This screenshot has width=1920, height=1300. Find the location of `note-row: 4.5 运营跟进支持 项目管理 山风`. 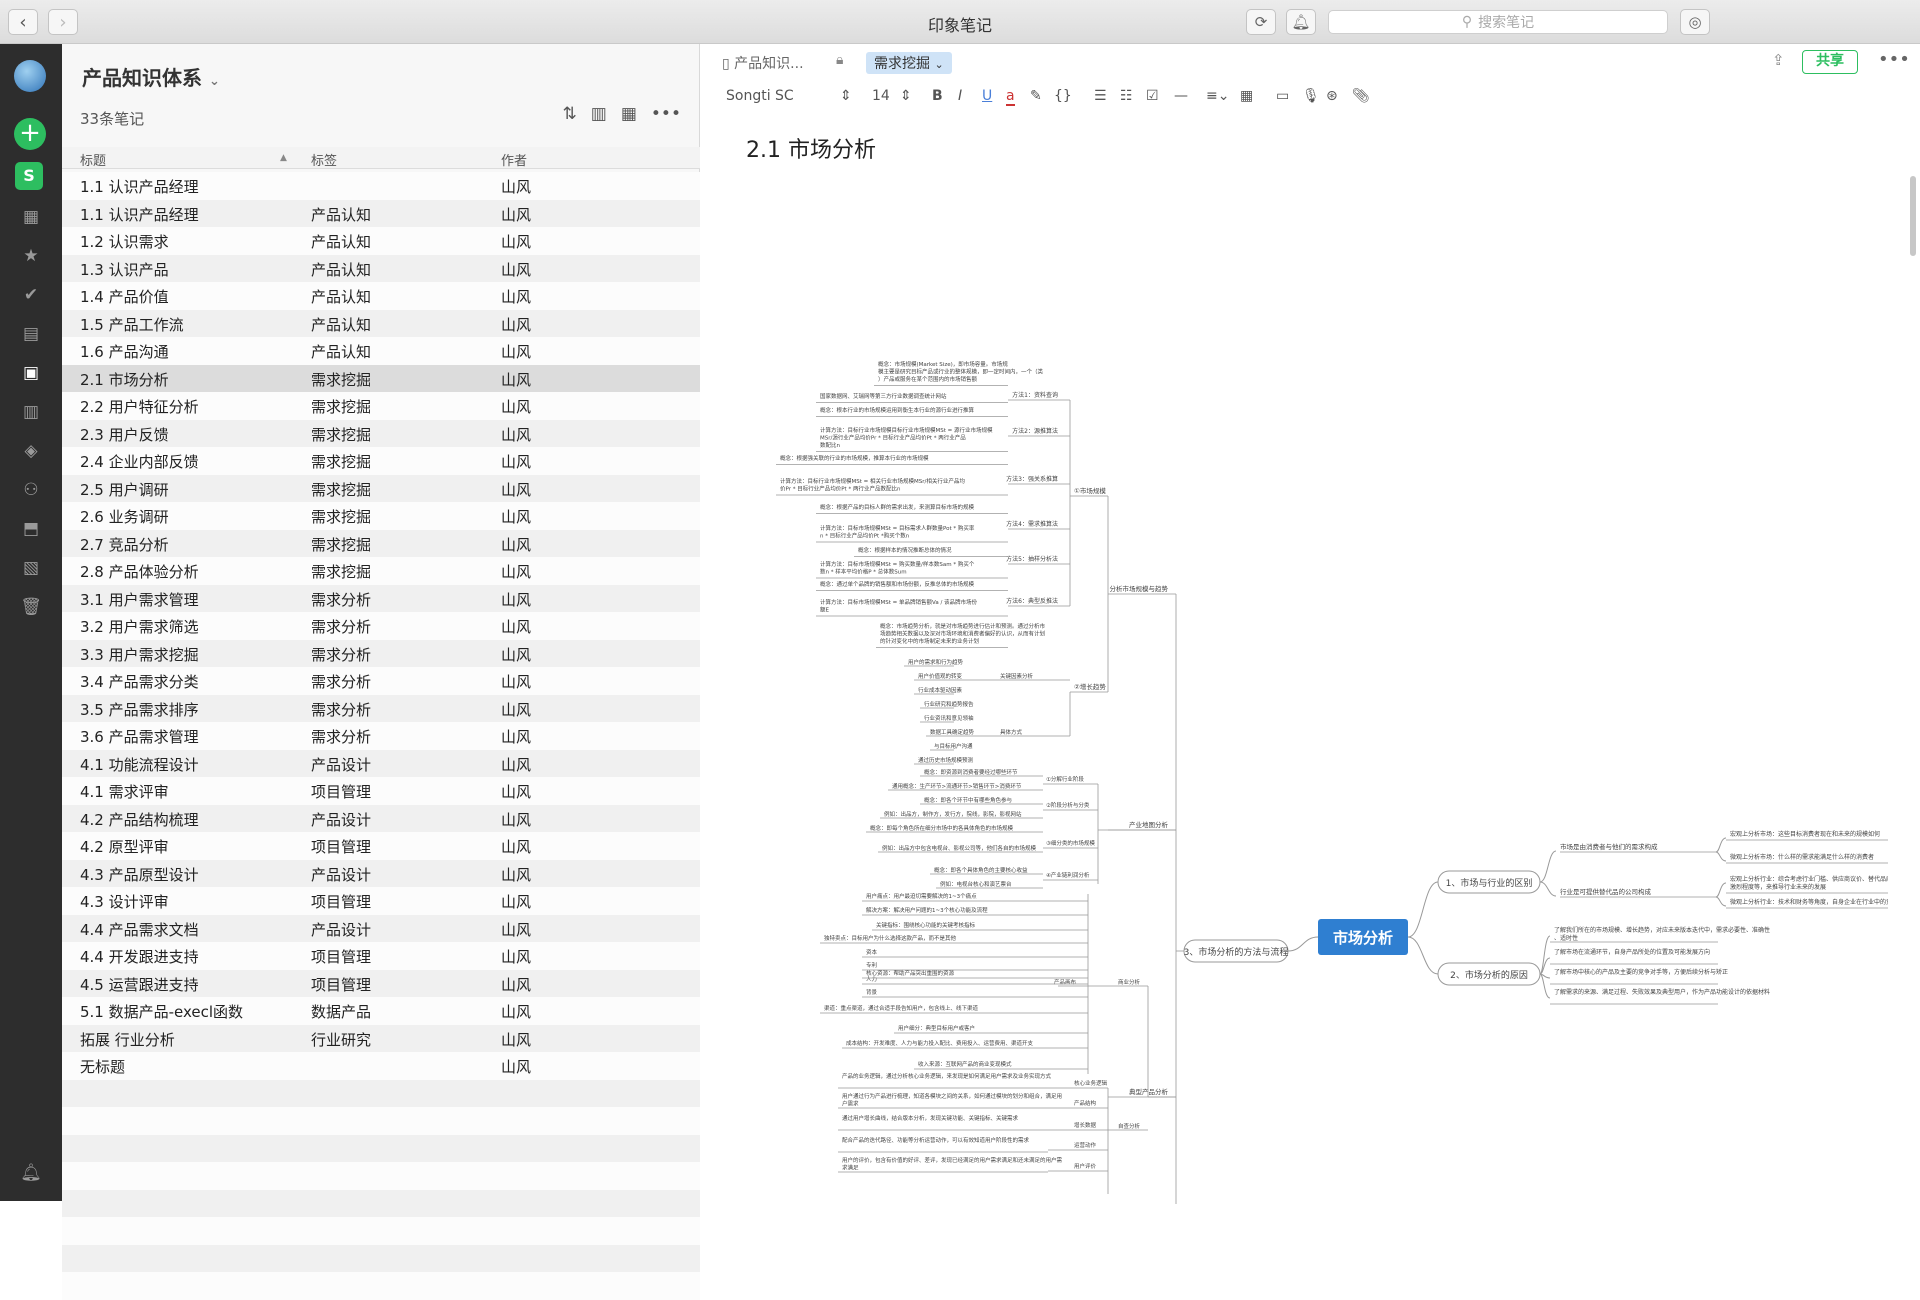

note-row: 4.5 运营跟进支持 项目管理 山风 is located at coordinates (381, 983).